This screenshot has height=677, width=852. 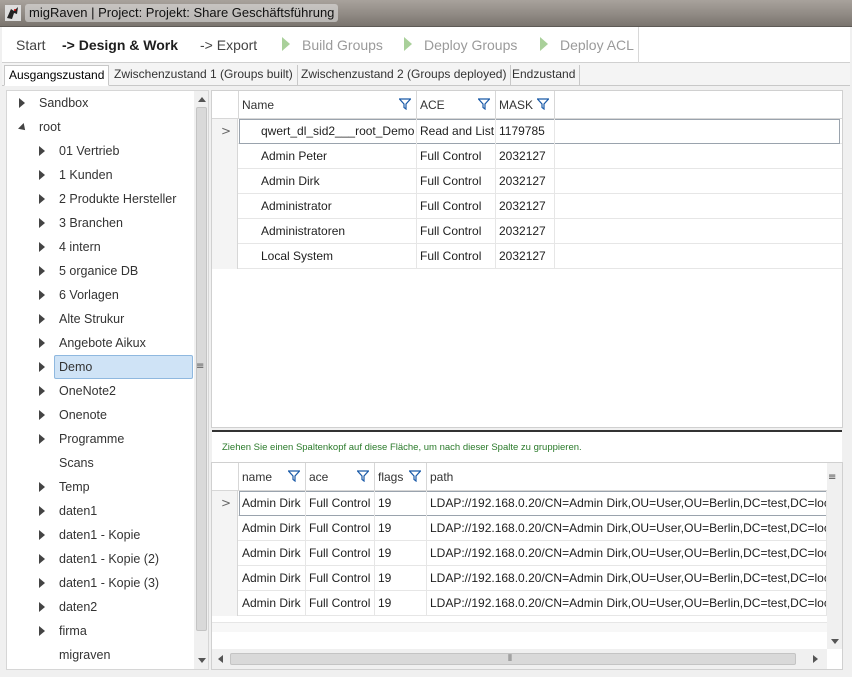 I want to click on acl-row: Administrator Full Control 2032127, so click(x=527, y=206).